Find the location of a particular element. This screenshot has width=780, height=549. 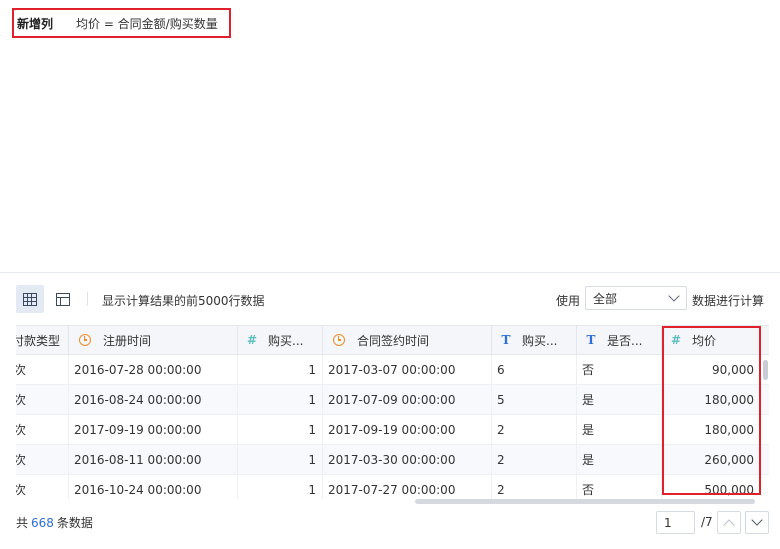

column-header-register-time: 注册时间 is located at coordinates (153, 340).